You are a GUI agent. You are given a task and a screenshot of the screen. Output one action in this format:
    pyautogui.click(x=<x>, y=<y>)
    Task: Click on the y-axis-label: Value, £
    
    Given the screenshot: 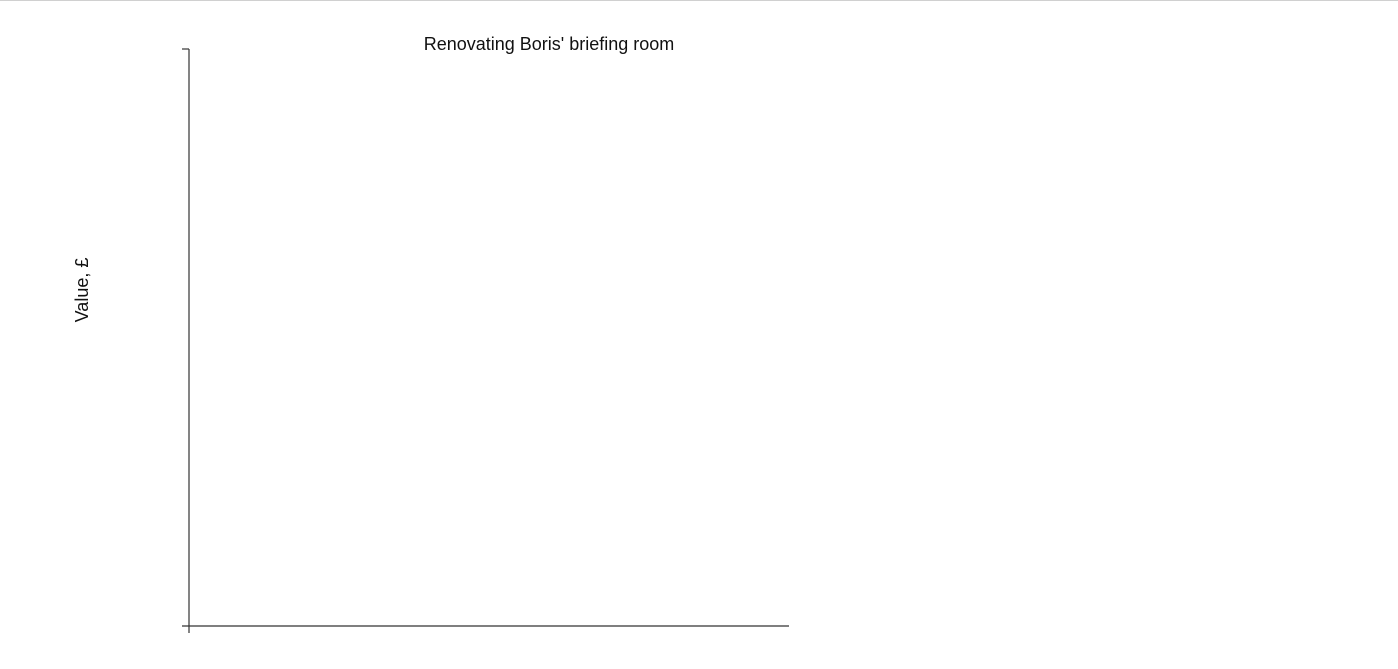 What is the action you would take?
    pyautogui.click(x=82, y=290)
    